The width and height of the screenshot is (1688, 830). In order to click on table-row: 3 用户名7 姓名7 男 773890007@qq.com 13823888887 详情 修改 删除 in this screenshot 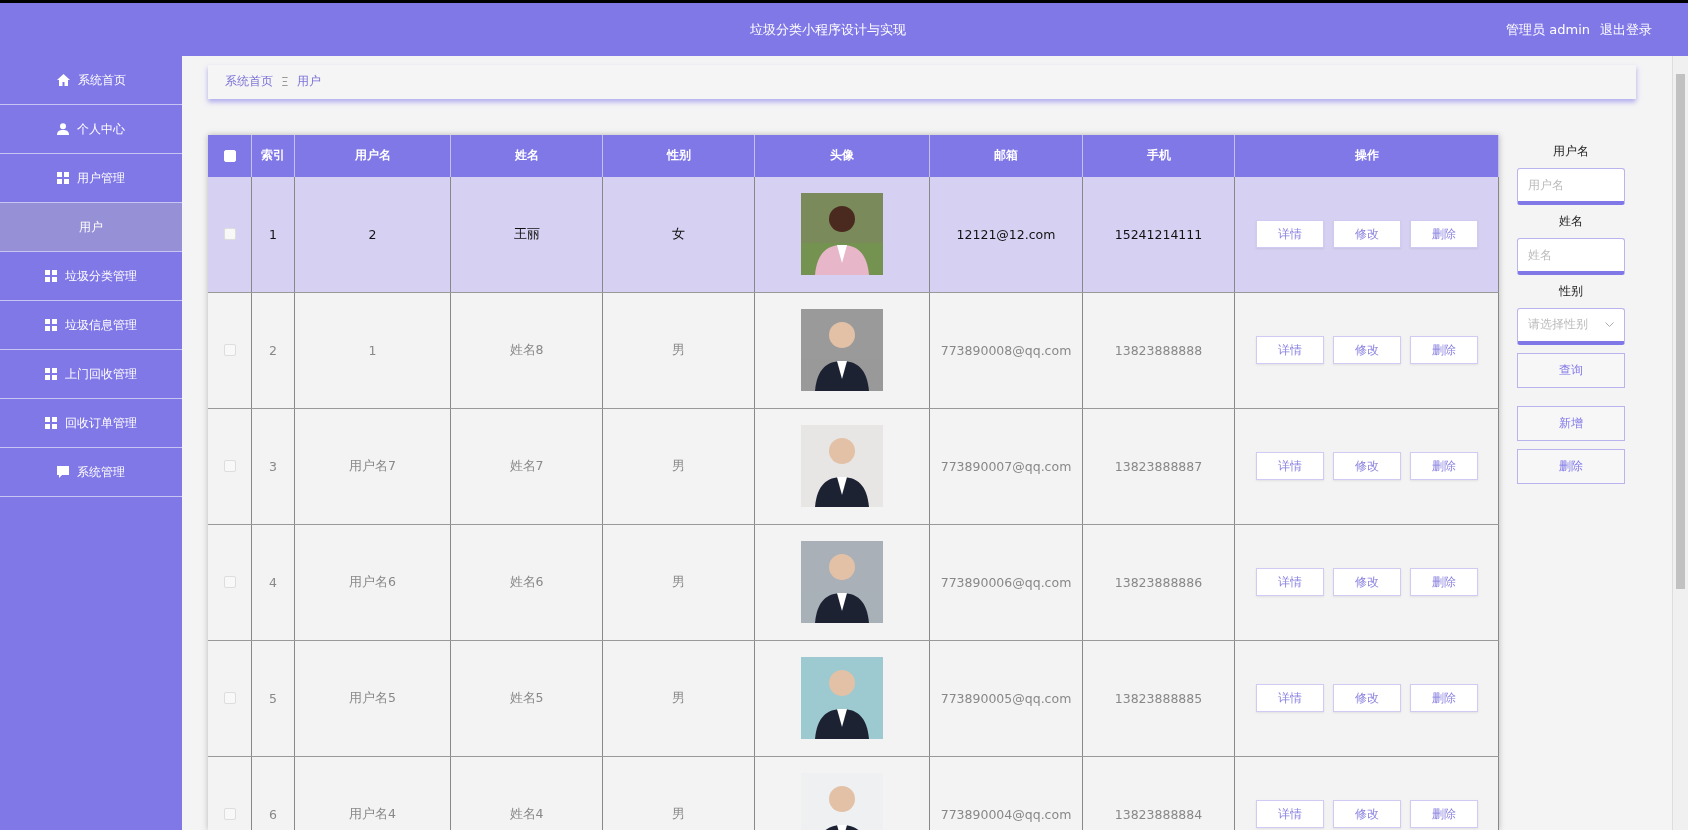, I will do `click(853, 466)`.